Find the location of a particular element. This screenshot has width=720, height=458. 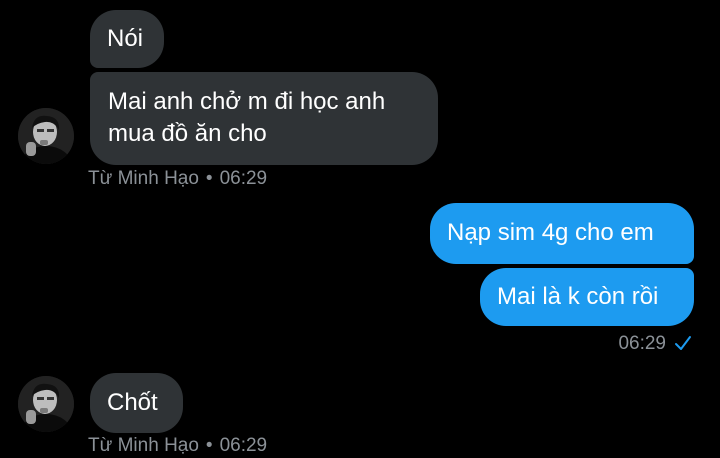

message-text: Nạp sim 4g cho em is located at coordinates (550, 232).